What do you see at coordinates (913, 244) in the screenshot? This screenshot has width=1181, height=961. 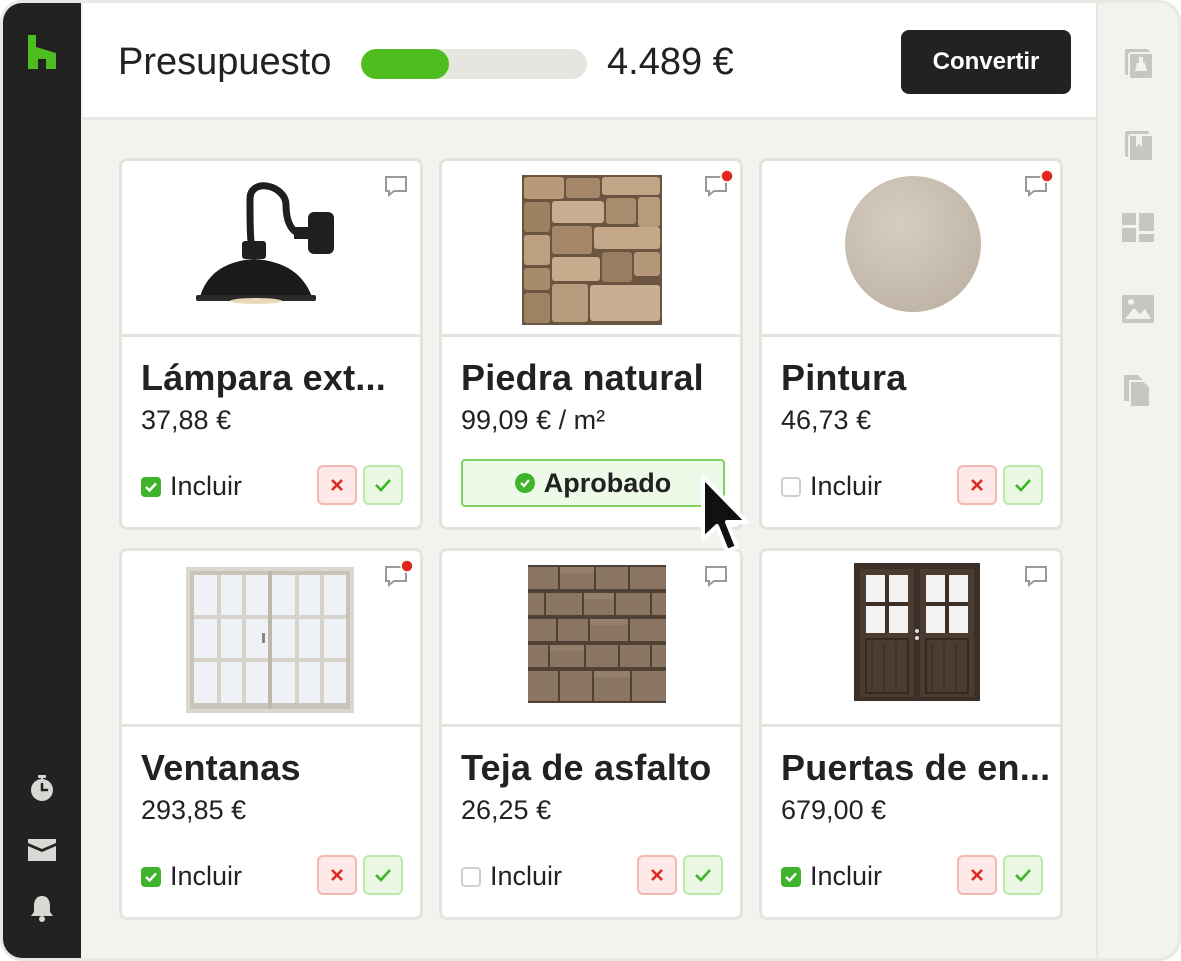 I see `paint-swatch-image` at bounding box center [913, 244].